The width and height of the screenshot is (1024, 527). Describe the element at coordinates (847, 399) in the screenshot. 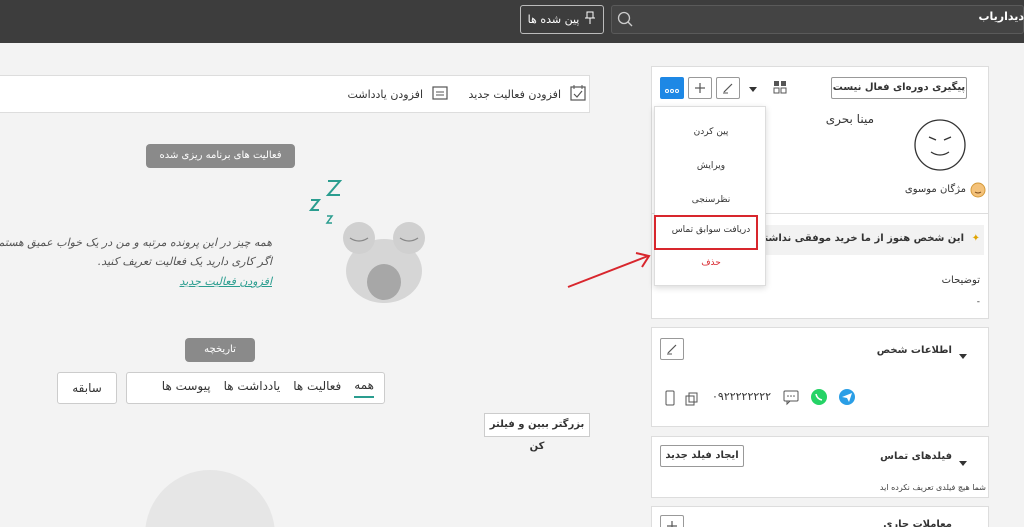

I see `telegram-icon` at that location.